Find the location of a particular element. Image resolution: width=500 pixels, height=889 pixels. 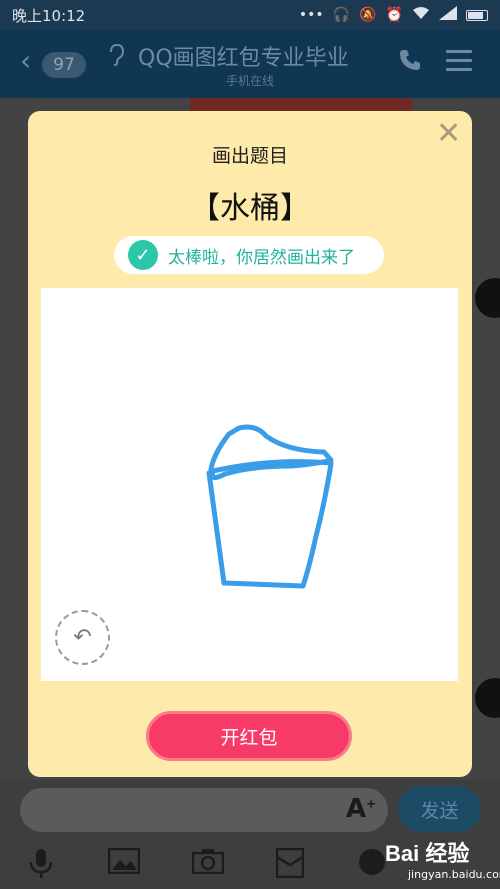

bucket-body-stroke is located at coordinates (270, 525).